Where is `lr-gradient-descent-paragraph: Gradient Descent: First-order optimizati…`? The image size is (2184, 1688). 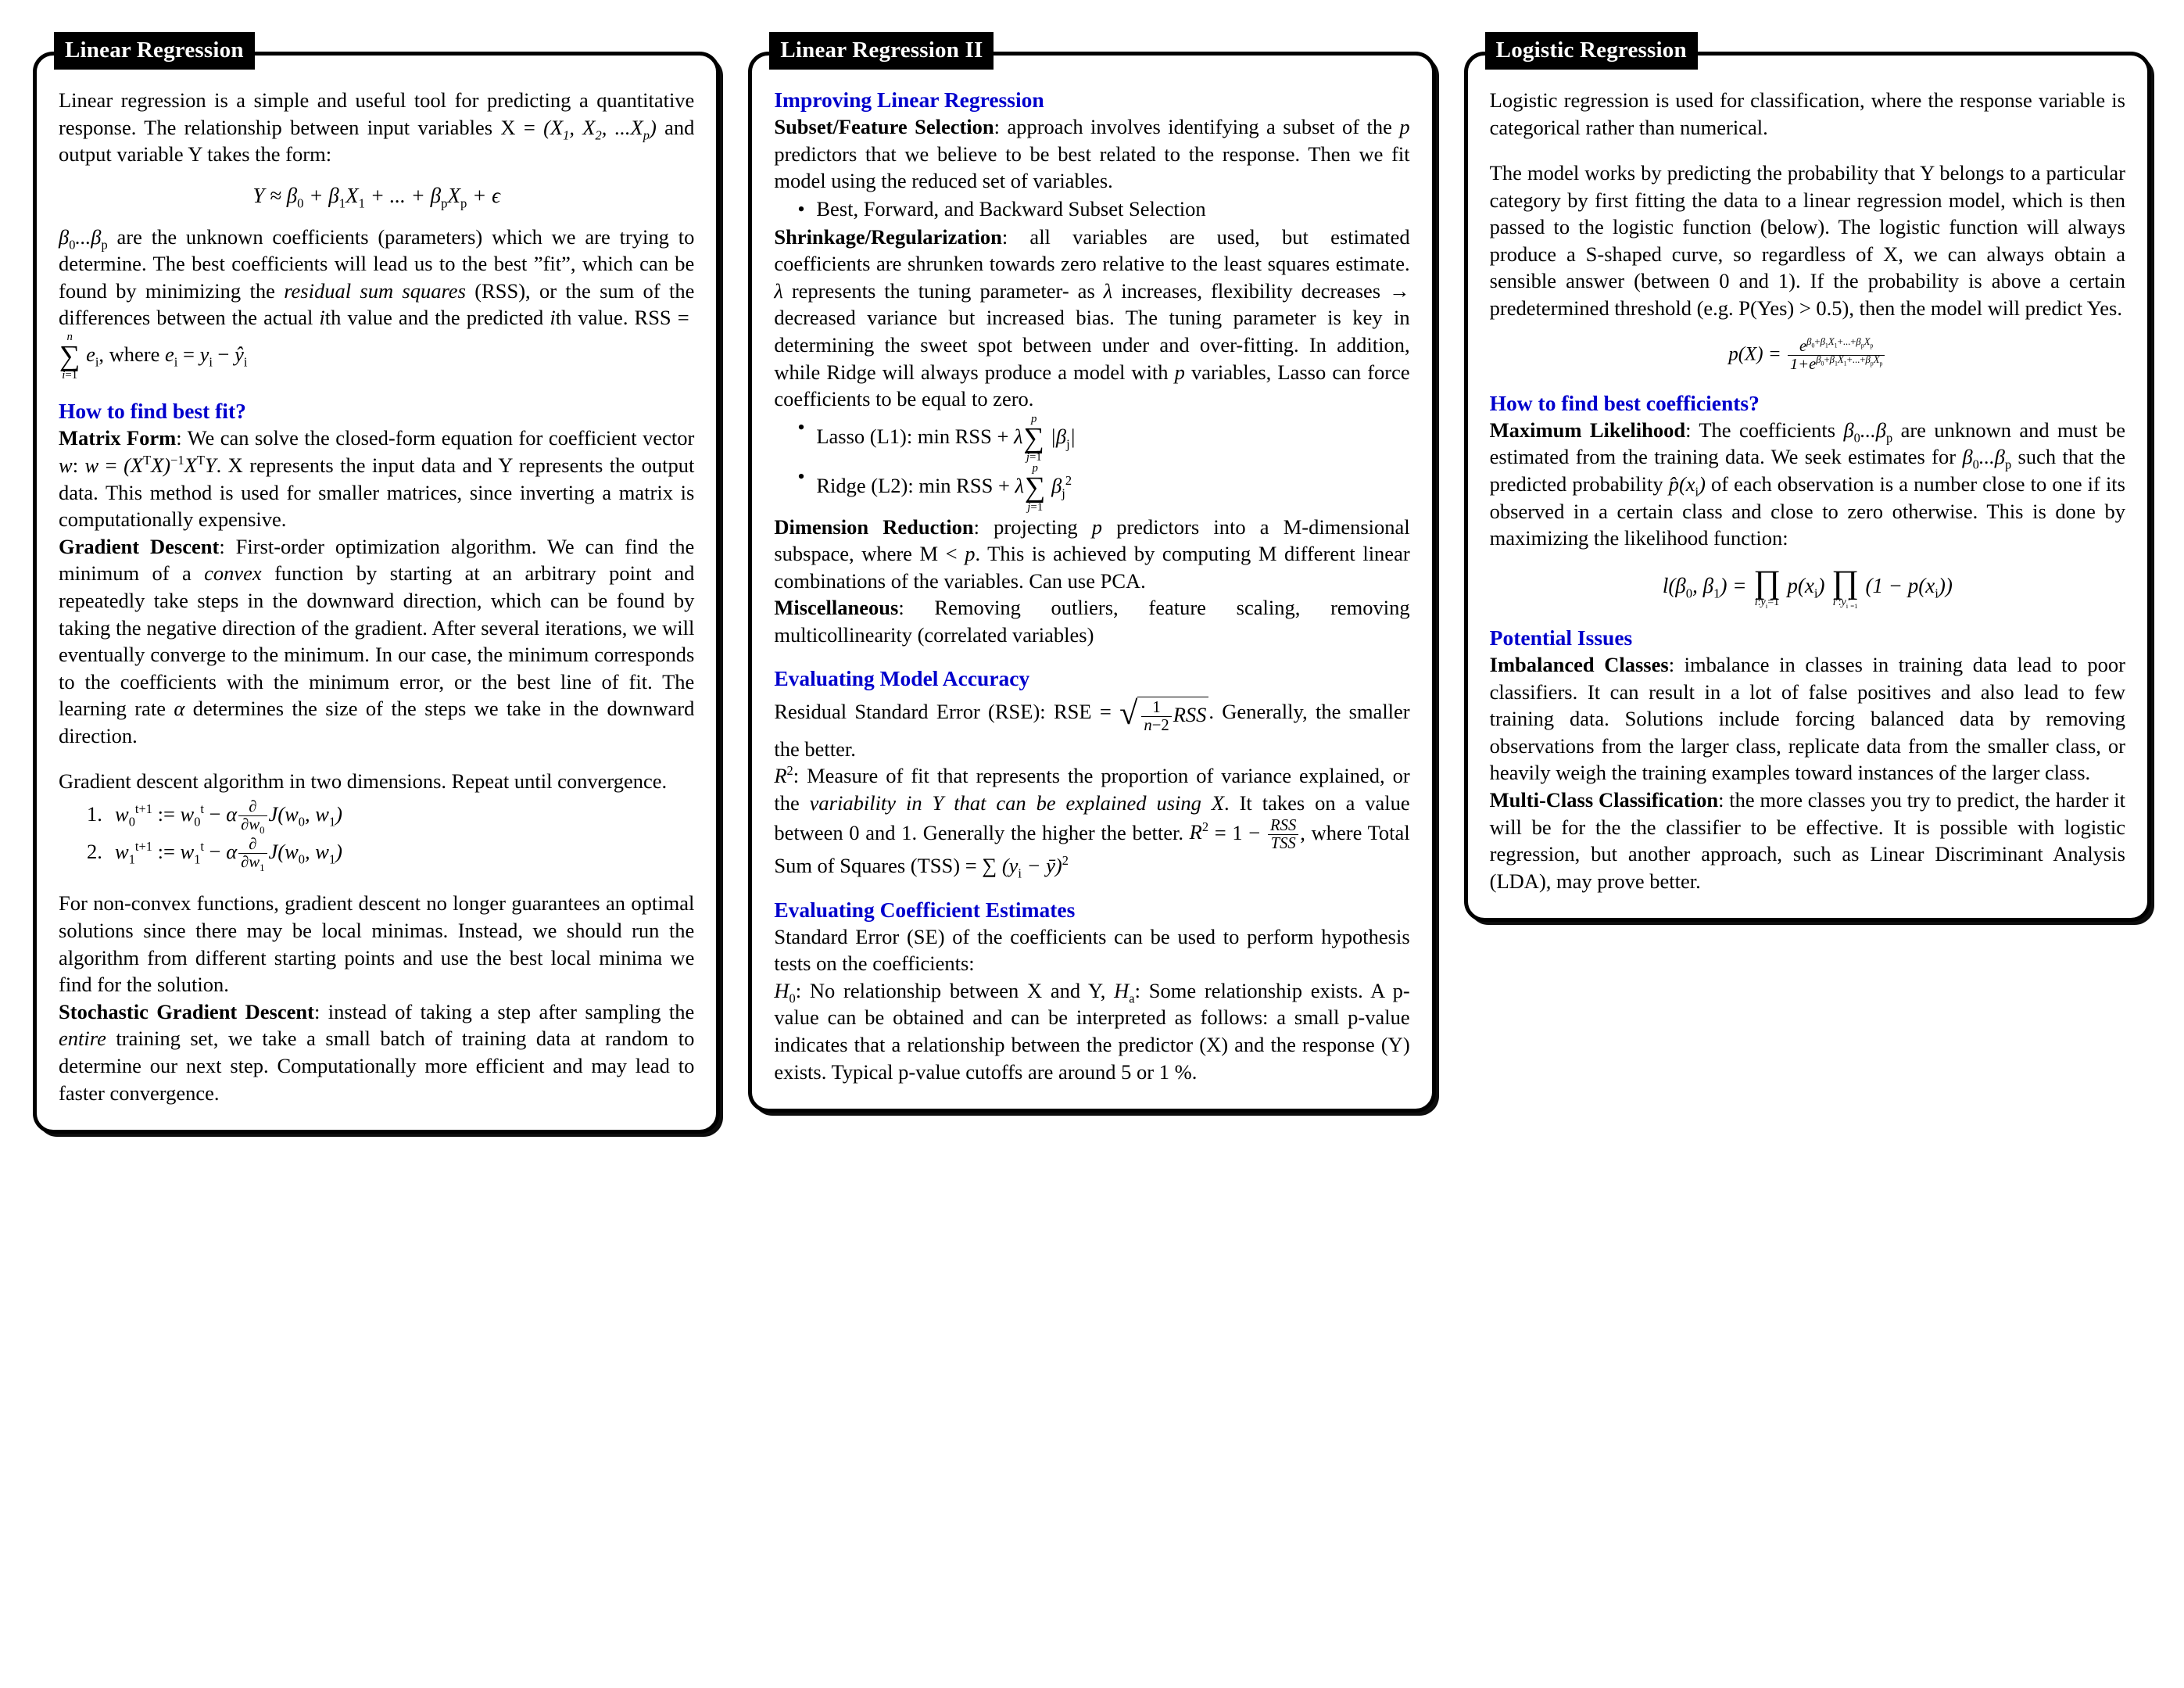
lr-gradient-descent-paragraph: Gradient Descent: First-order optimizati… is located at coordinates (377, 640).